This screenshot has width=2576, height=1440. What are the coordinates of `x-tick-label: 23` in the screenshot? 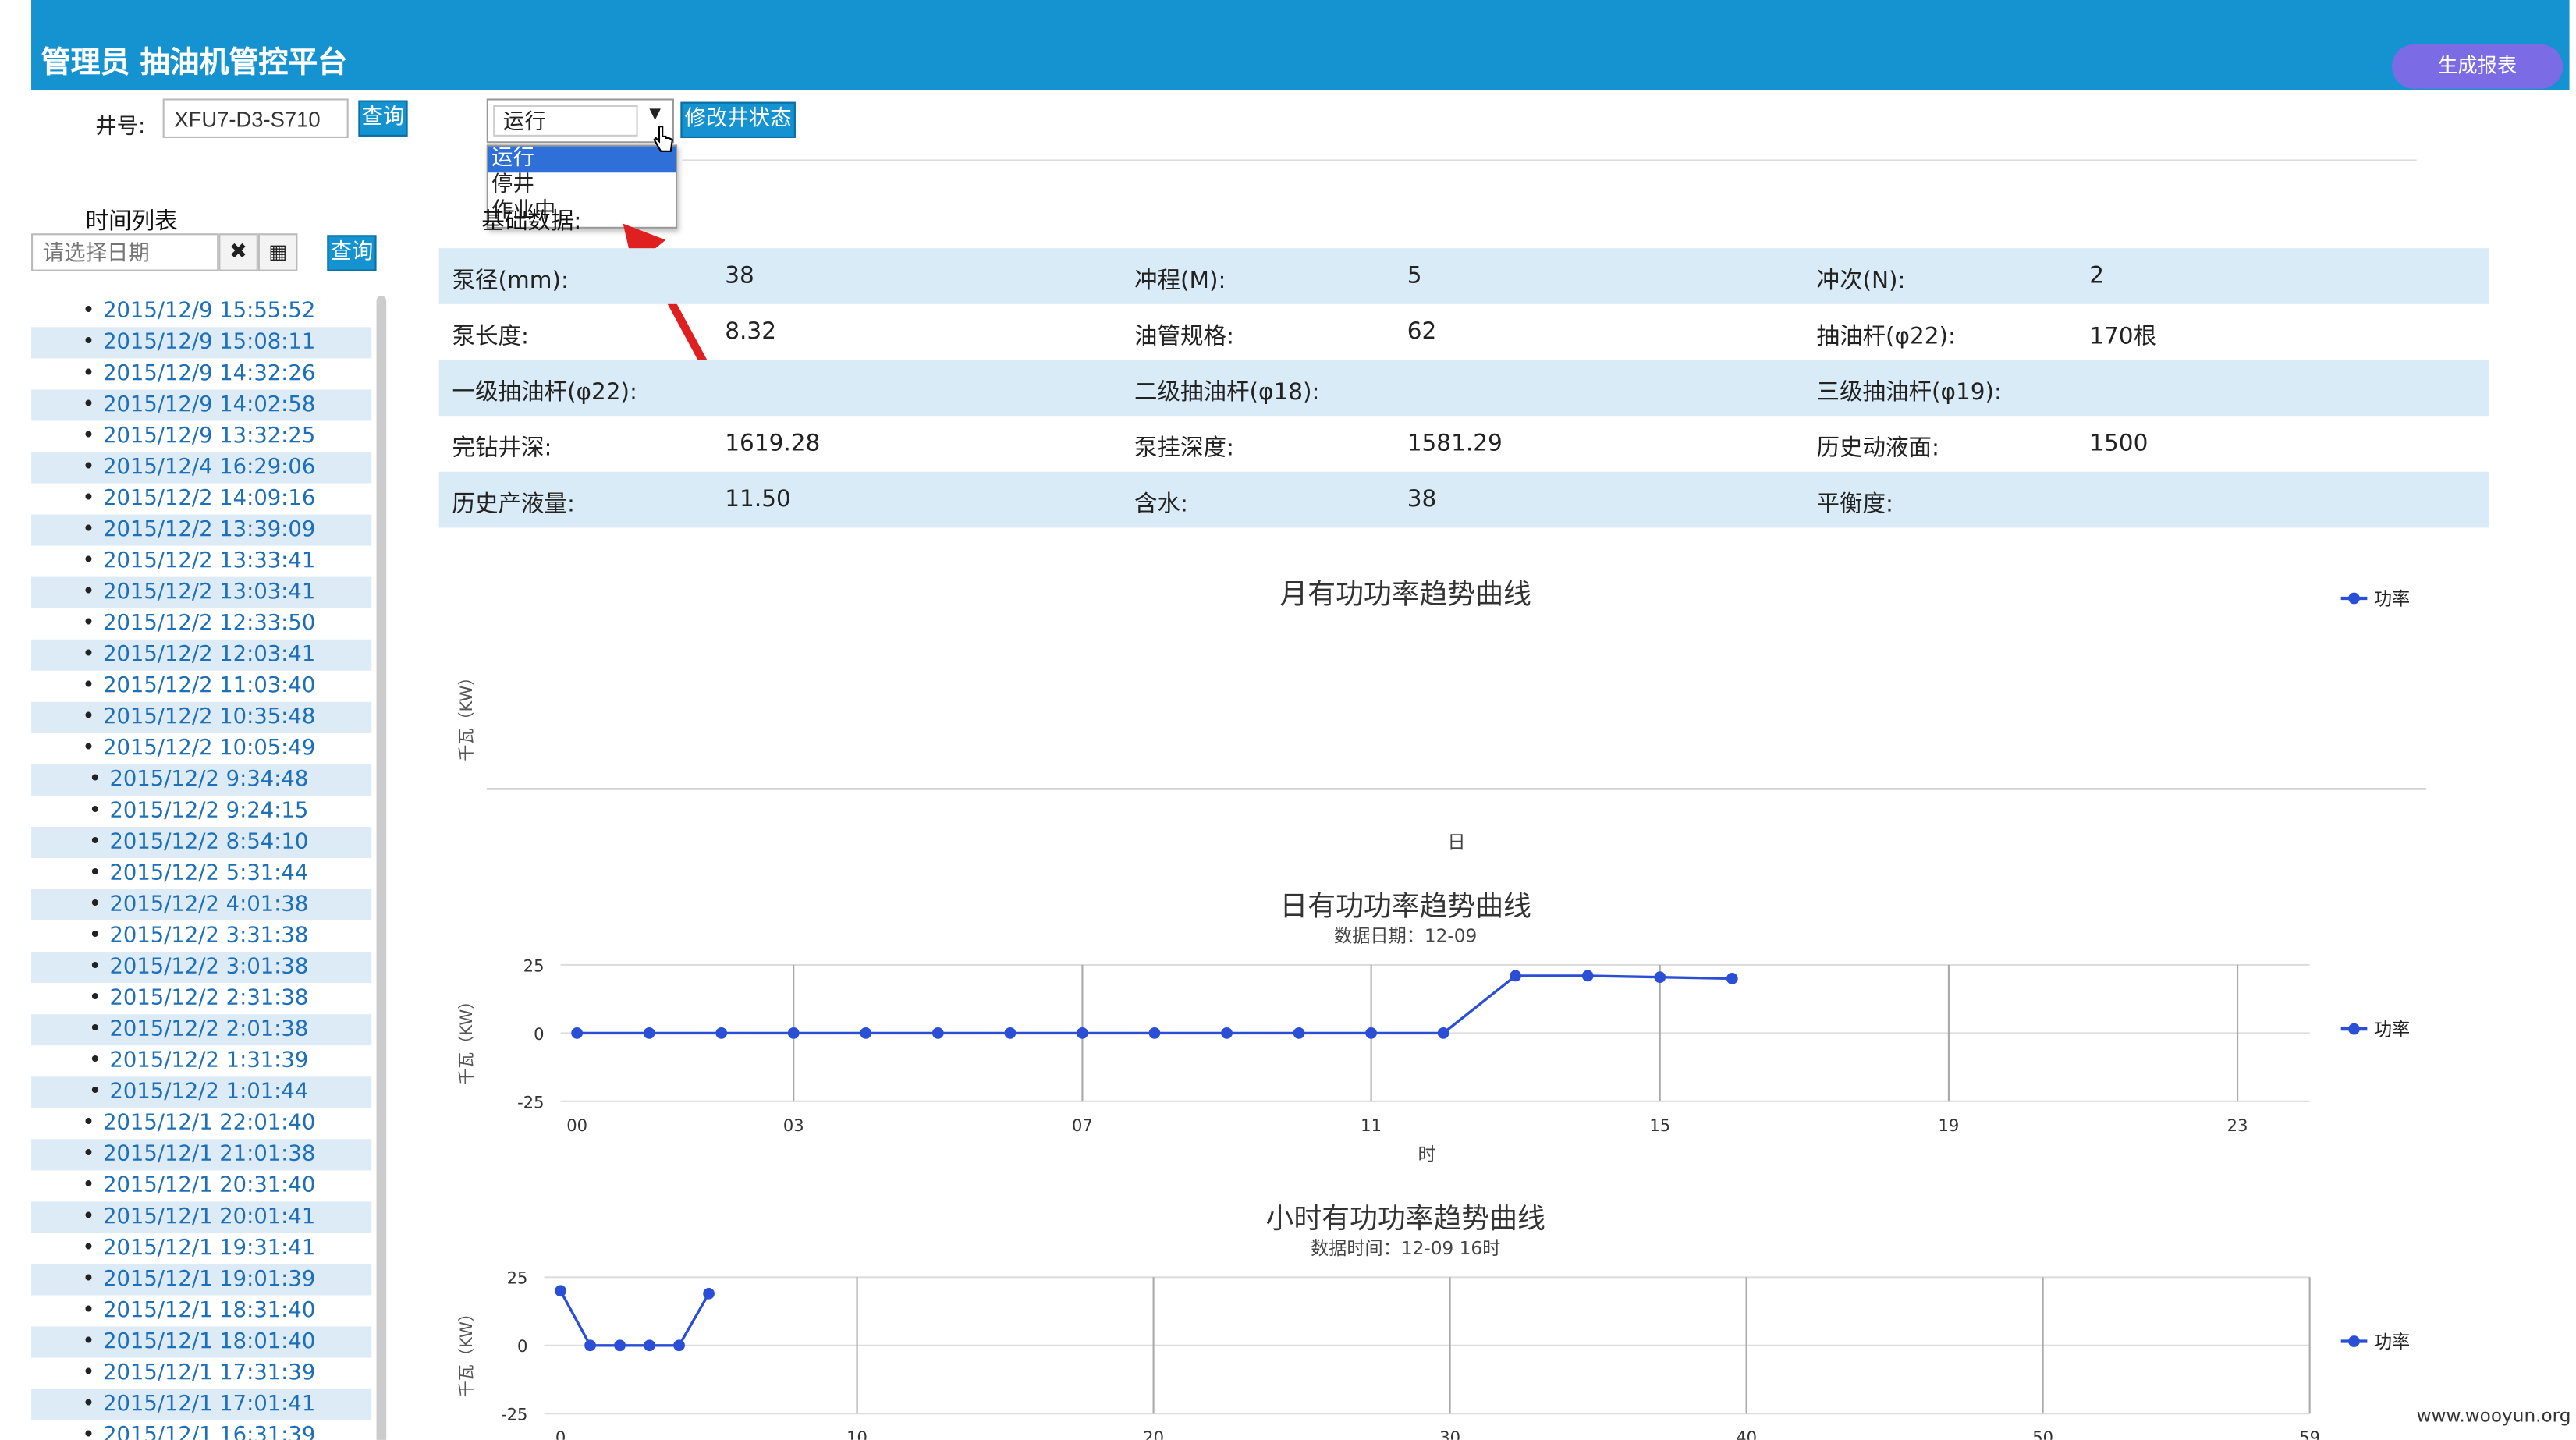 It's located at (2237, 1125).